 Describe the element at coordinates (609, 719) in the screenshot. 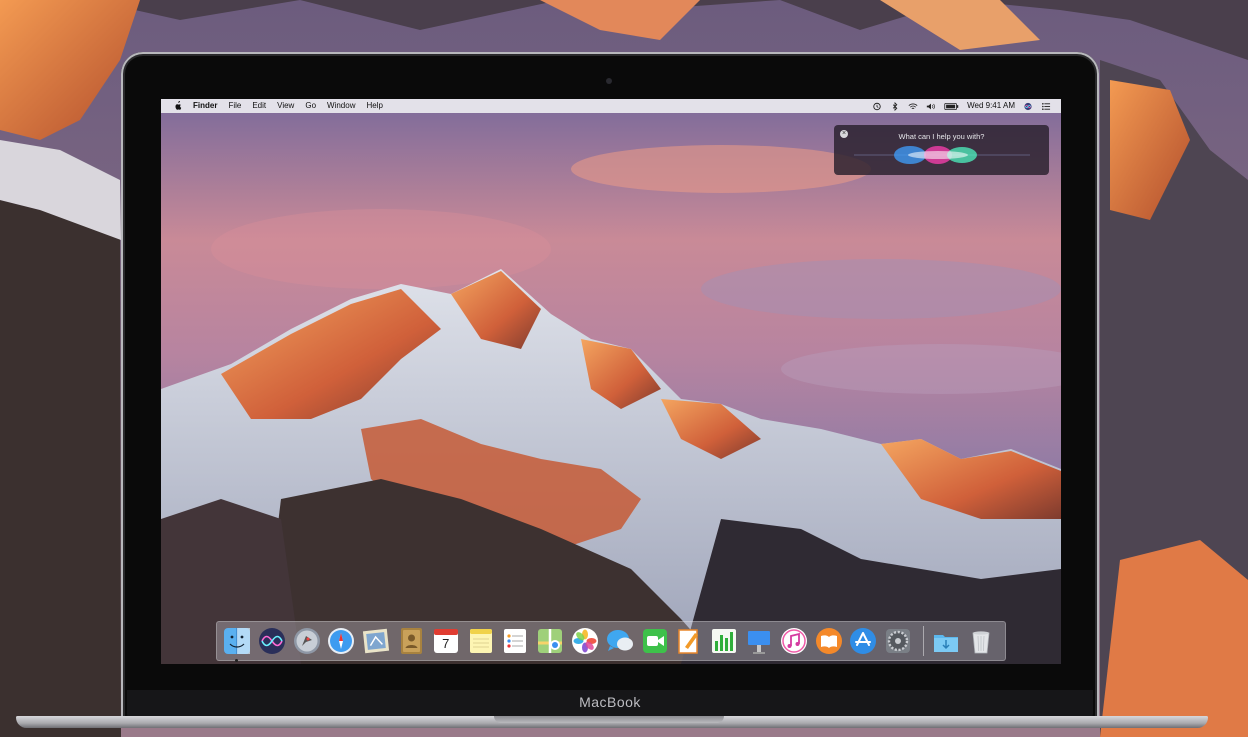

I see `macbook-notch` at that location.